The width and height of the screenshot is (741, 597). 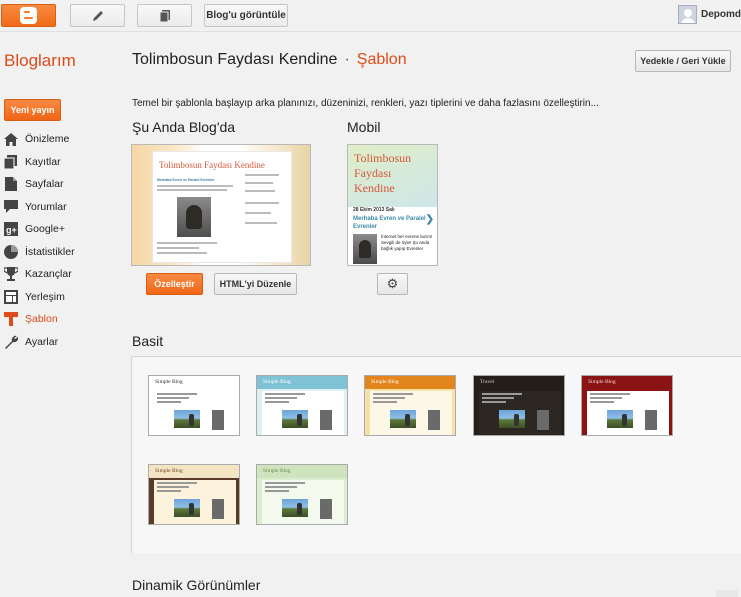 I want to click on basic-templates-heading: Basit, so click(x=148, y=341).